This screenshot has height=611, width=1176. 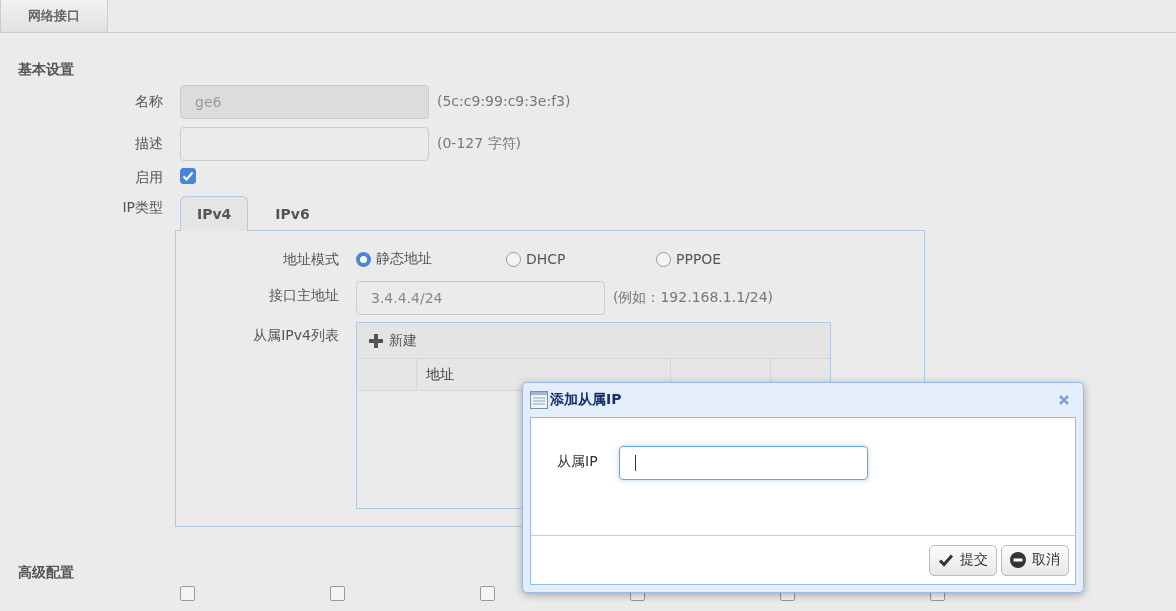 What do you see at coordinates (142, 207) in the screenshot?
I see `field-label: IP类型` at bounding box center [142, 207].